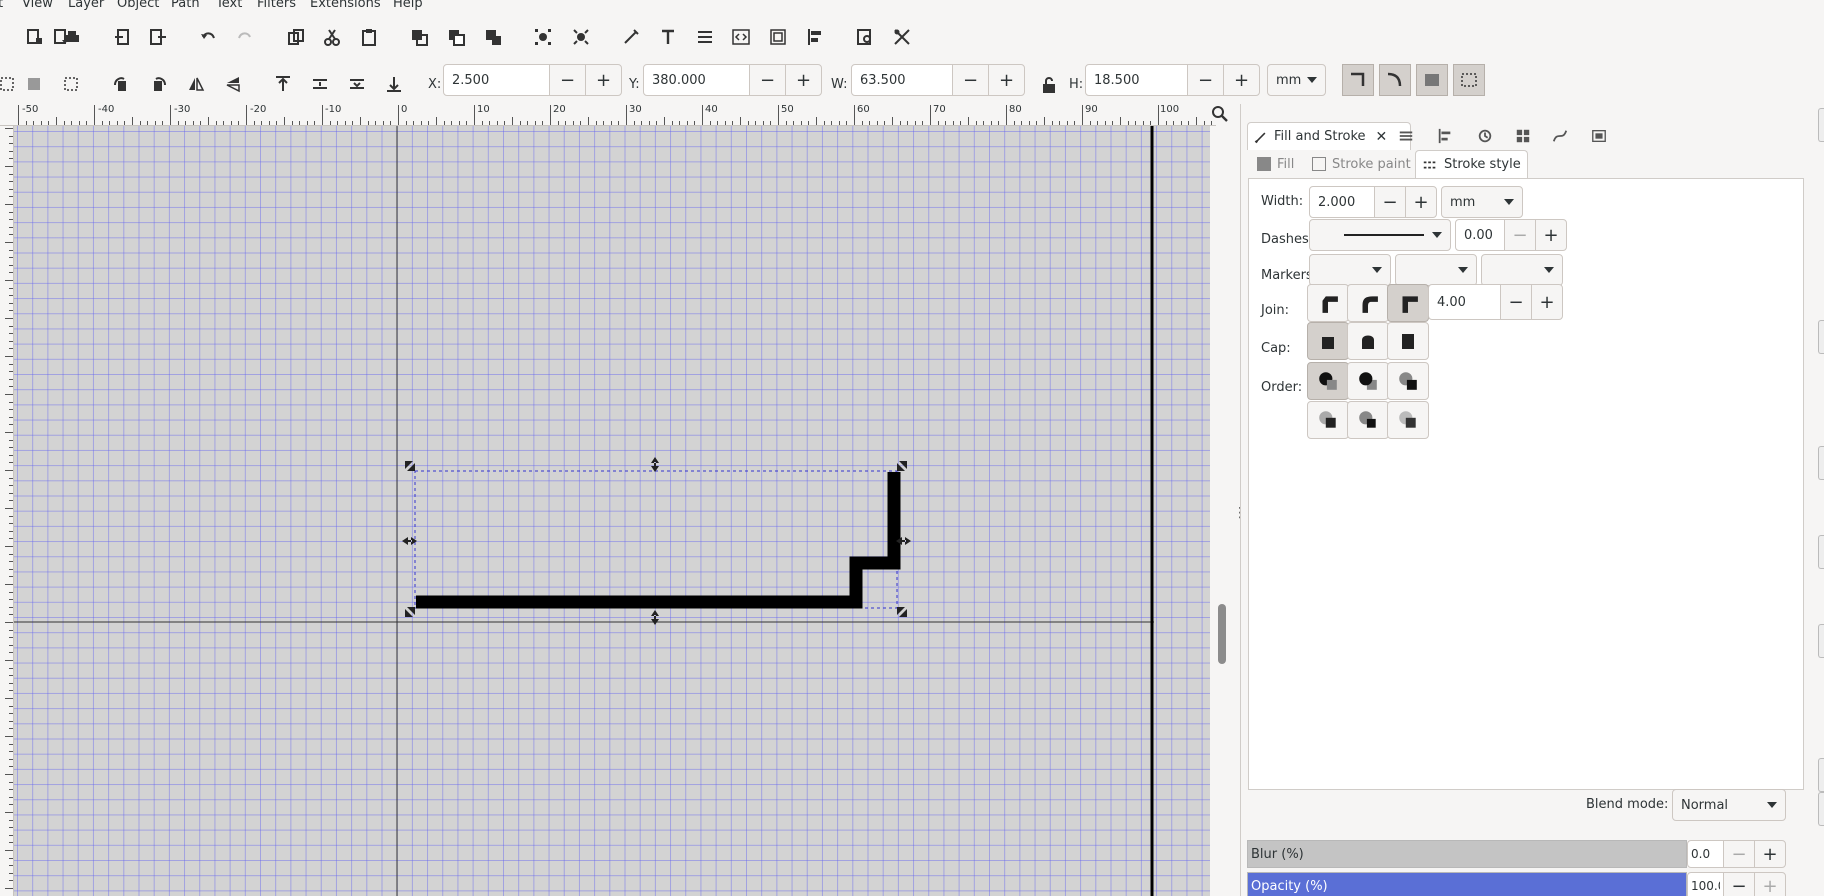  Describe the element at coordinates (1560, 136) in the screenshot. I see `tab-path-effects` at that location.